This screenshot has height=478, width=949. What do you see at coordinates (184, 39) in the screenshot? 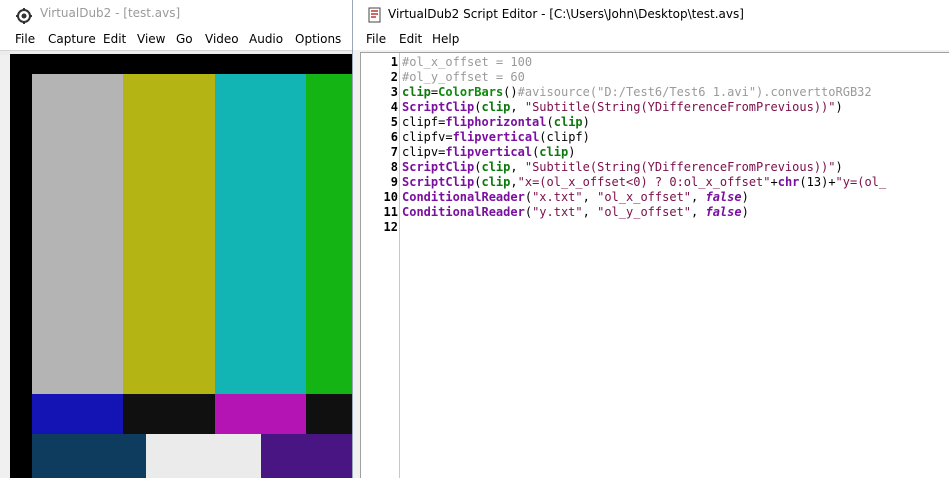
I see `menu-go: Go` at bounding box center [184, 39].